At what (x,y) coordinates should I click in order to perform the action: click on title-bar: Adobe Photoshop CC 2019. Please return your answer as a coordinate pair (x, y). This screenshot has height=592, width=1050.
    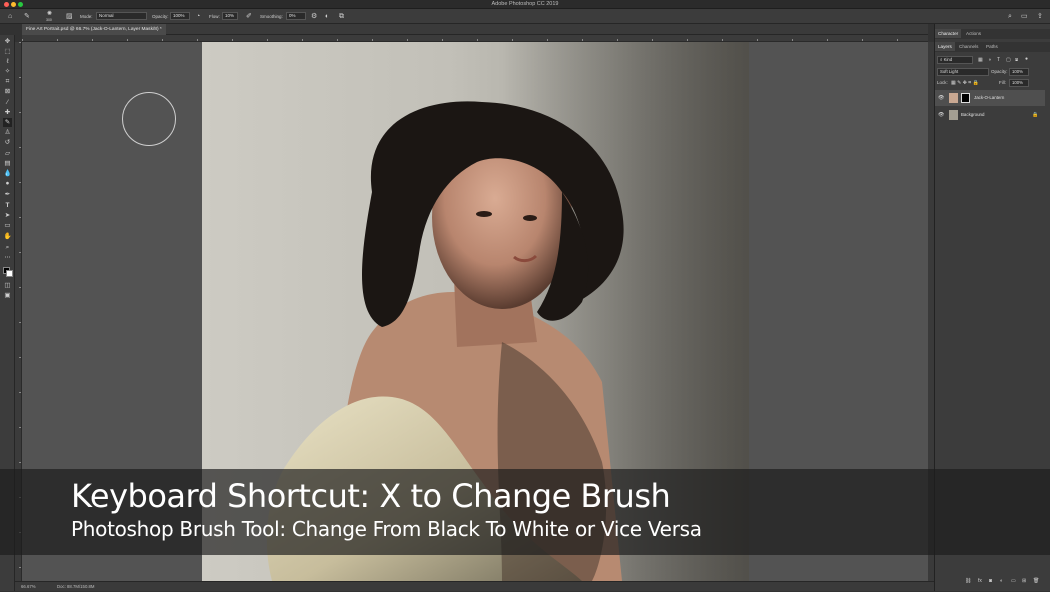
    Looking at the image, I should click on (525, 4).